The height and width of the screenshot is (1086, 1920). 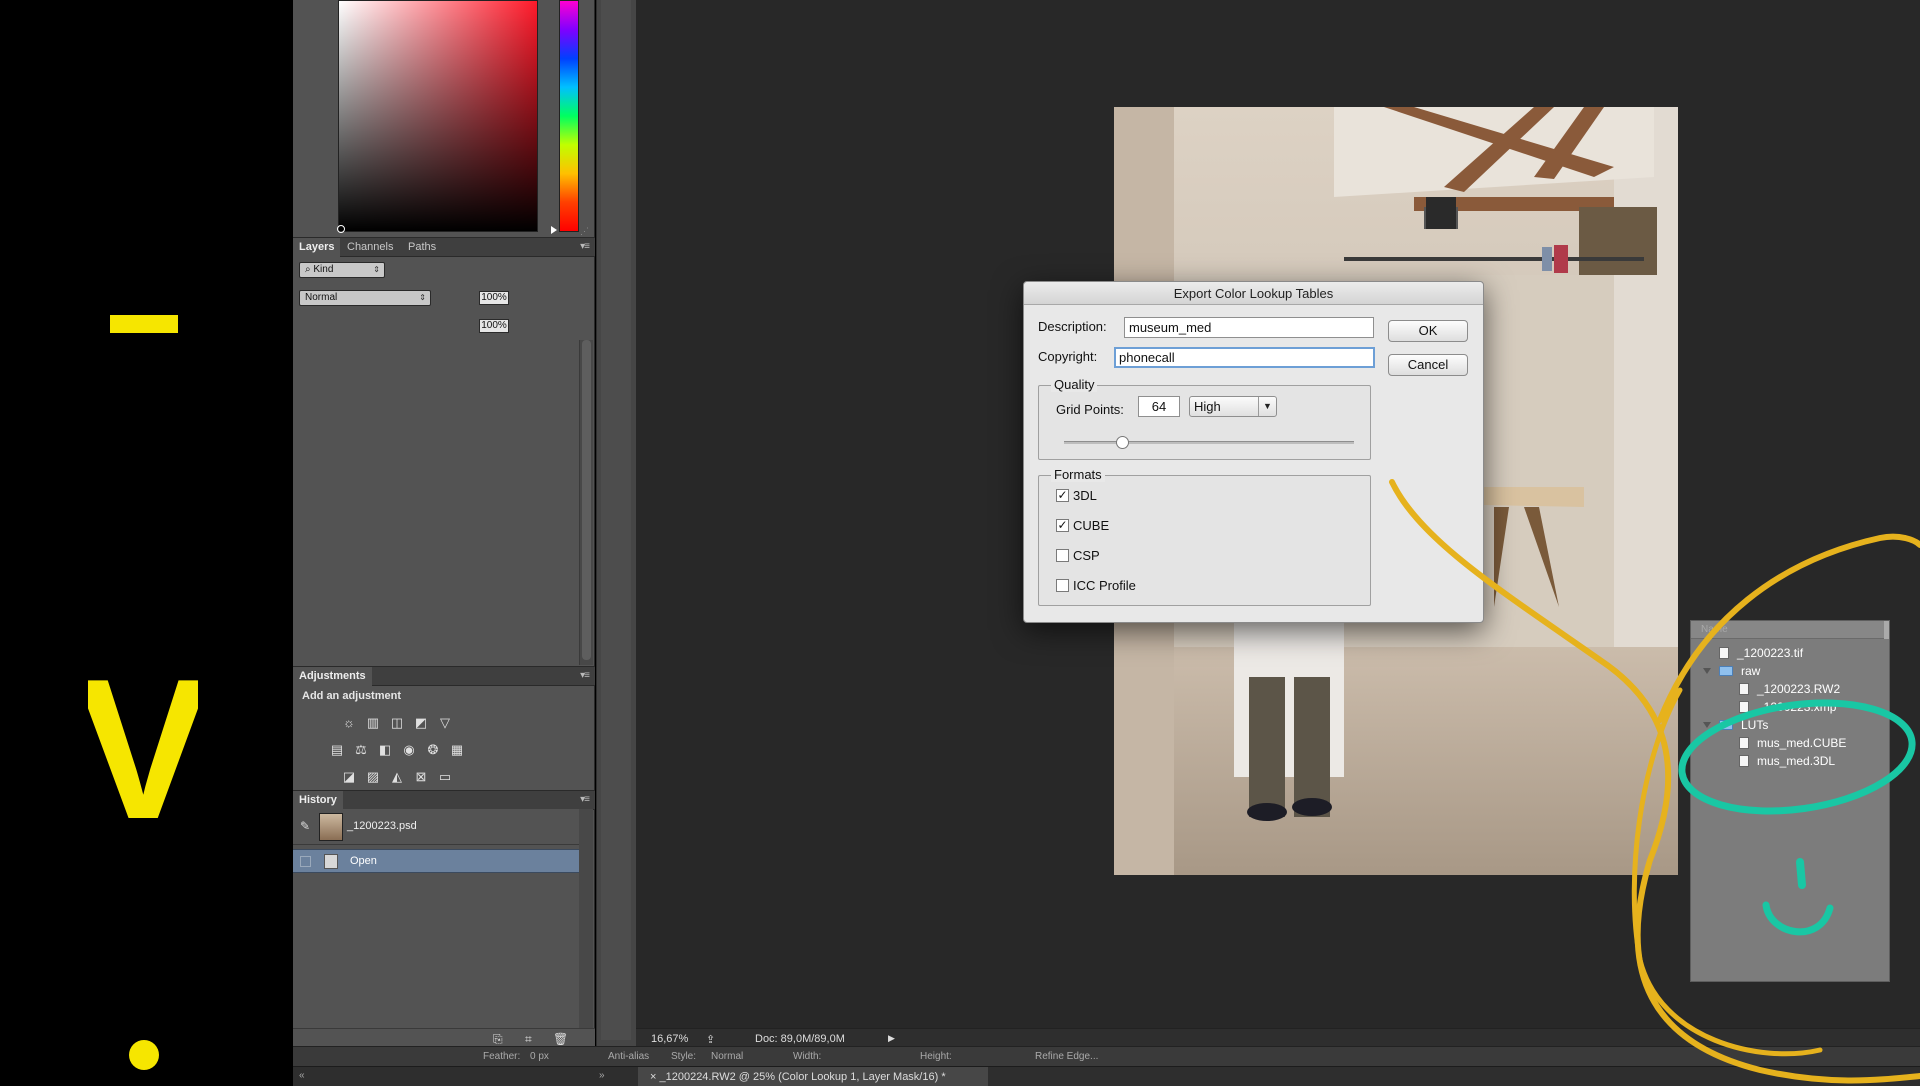 What do you see at coordinates (569, 116) in the screenshot?
I see `hue-slider` at bounding box center [569, 116].